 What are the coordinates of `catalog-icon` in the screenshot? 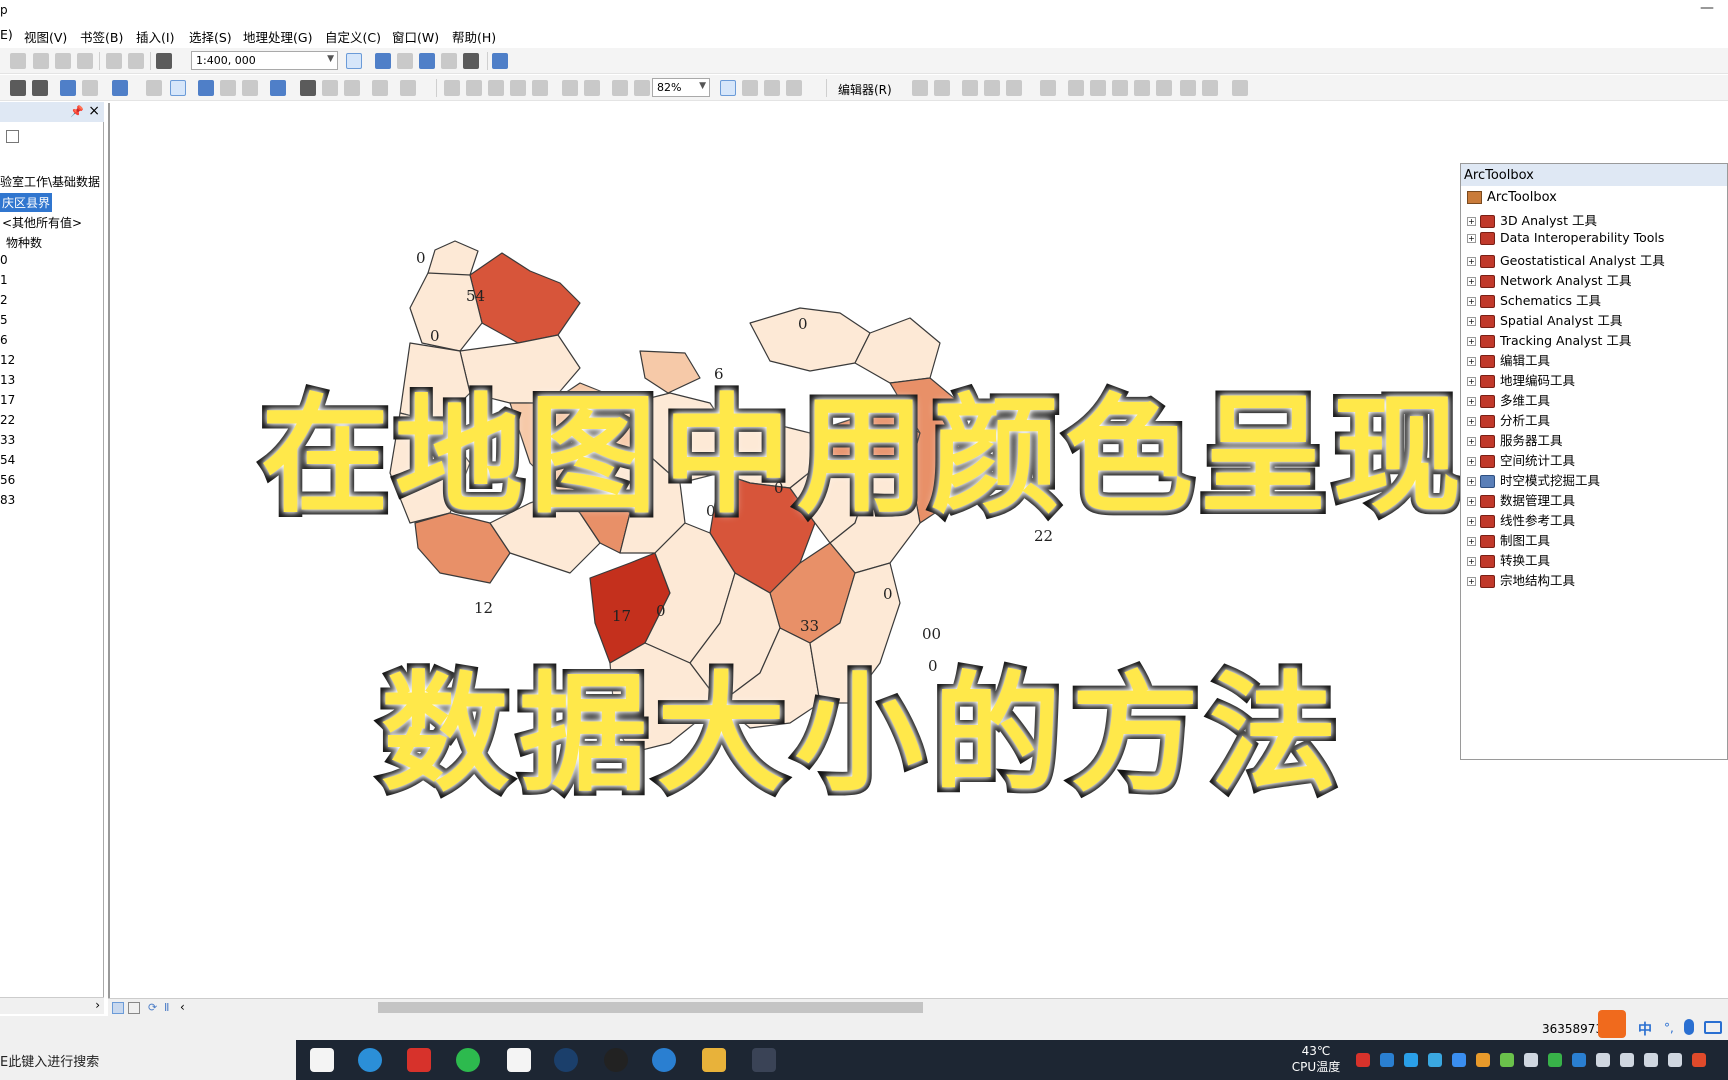 It's located at (405, 61).